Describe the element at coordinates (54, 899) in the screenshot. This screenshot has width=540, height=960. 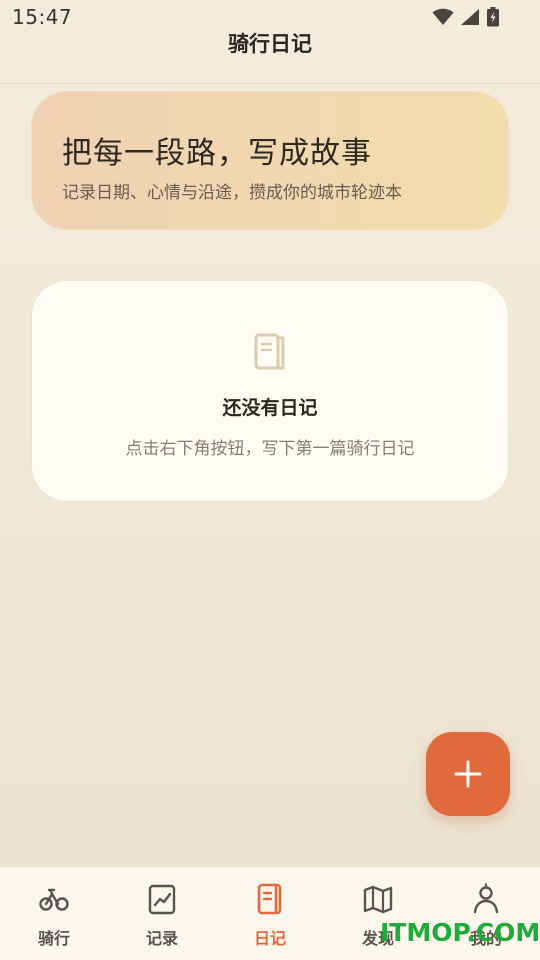
I see `bicycle-icon` at that location.